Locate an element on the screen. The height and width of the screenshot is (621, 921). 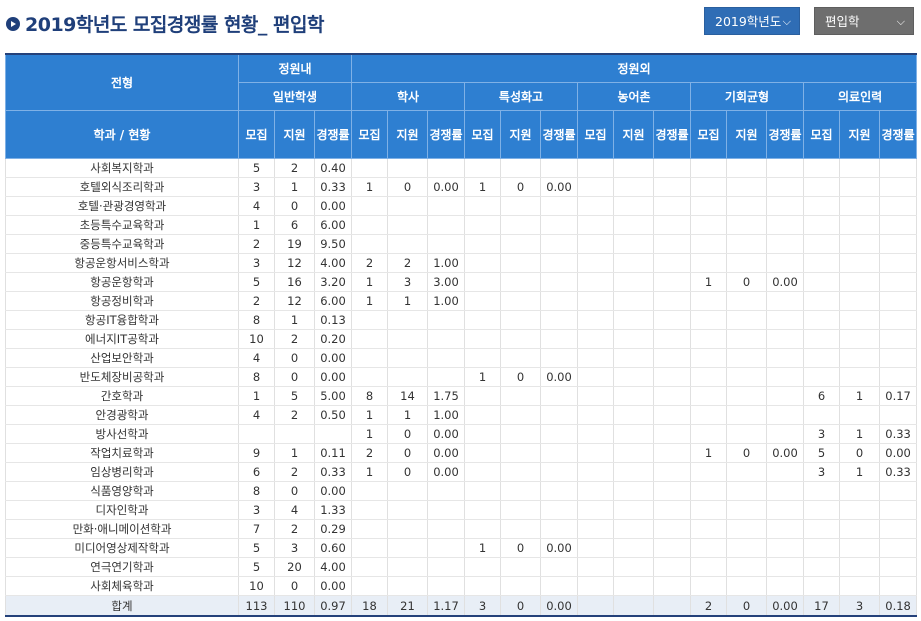
year-select: 2019학년도 ⌵ is located at coordinates (752, 21).